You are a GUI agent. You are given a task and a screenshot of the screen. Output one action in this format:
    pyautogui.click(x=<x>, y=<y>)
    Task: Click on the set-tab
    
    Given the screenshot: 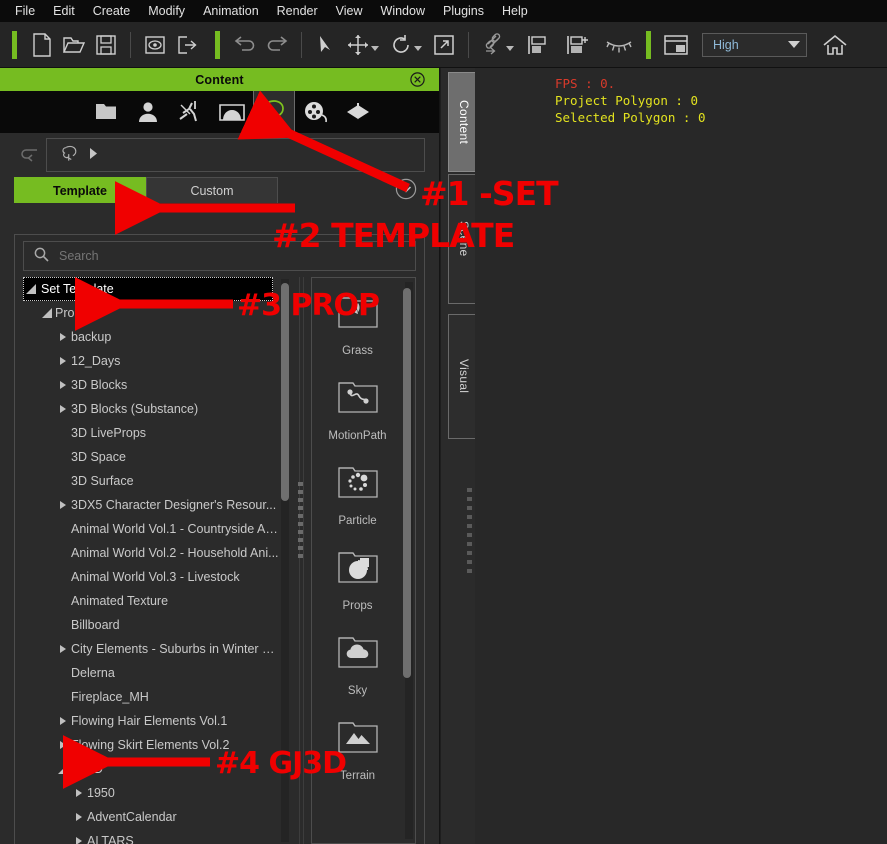 What is the action you would take?
    pyautogui.click(x=274, y=112)
    